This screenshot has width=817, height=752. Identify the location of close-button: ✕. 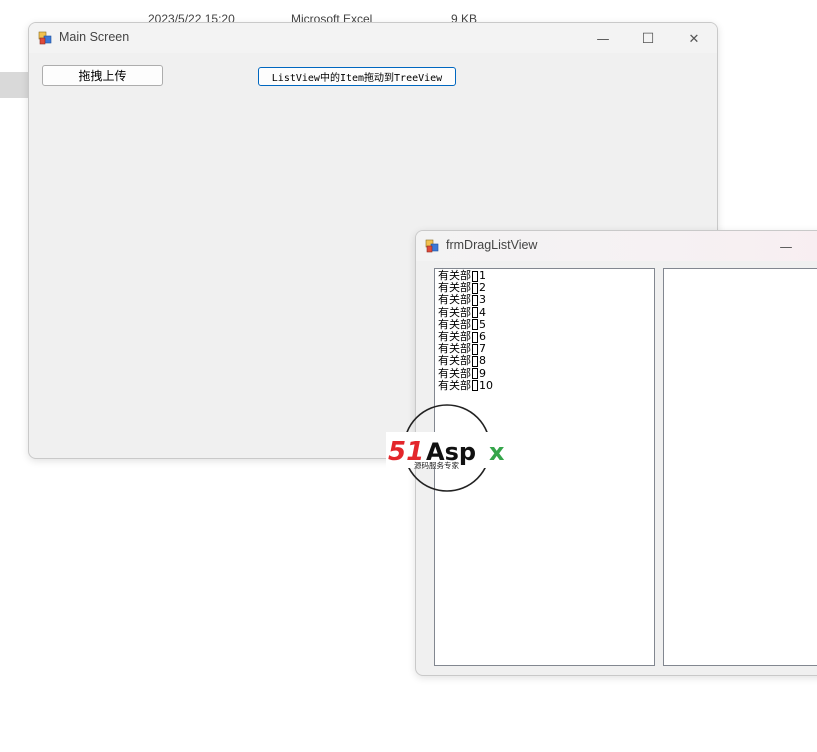
(694, 39).